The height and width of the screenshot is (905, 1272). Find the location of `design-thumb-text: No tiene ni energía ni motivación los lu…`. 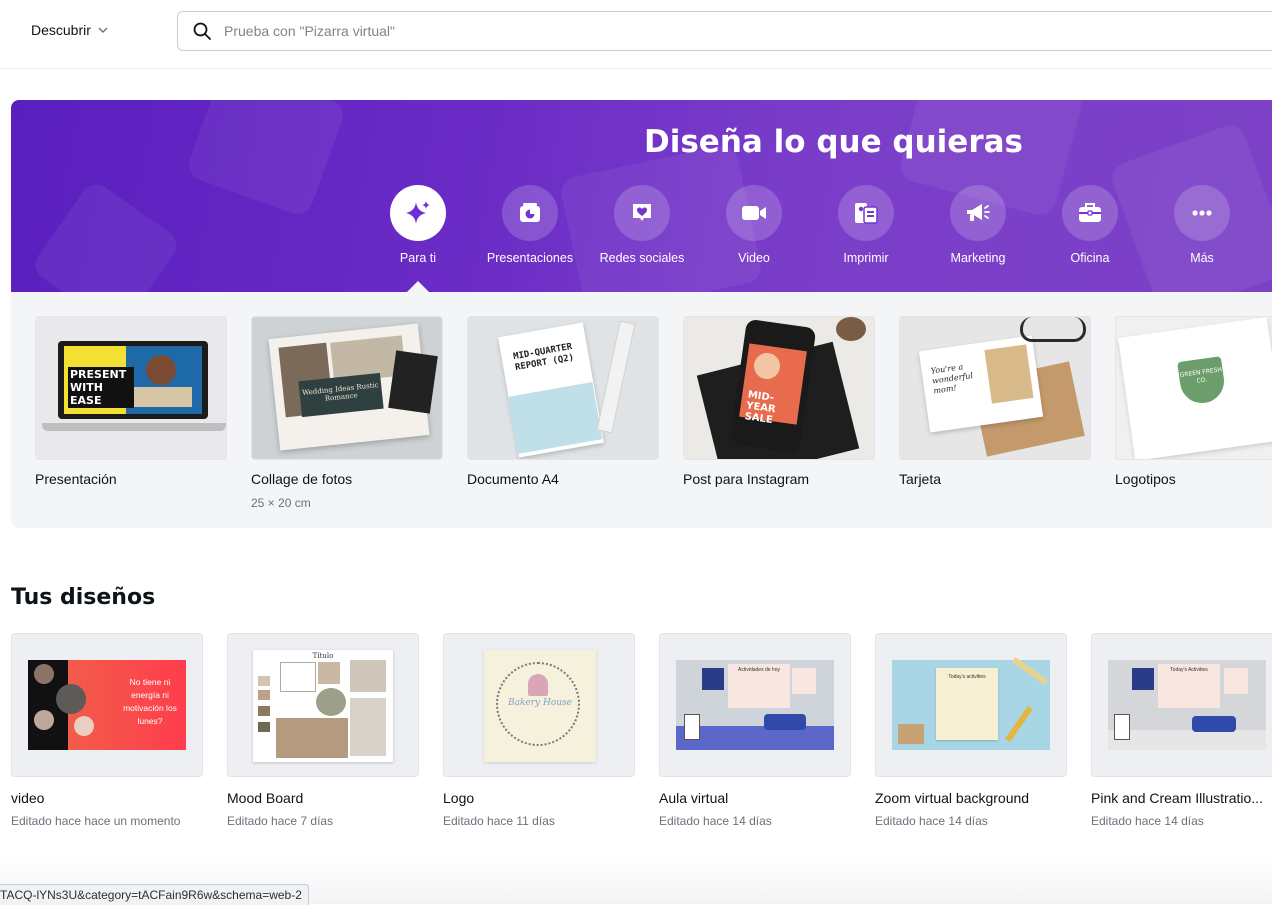

design-thumb-text: No tiene ni energía ni motivación los lu… is located at coordinates (150, 701).